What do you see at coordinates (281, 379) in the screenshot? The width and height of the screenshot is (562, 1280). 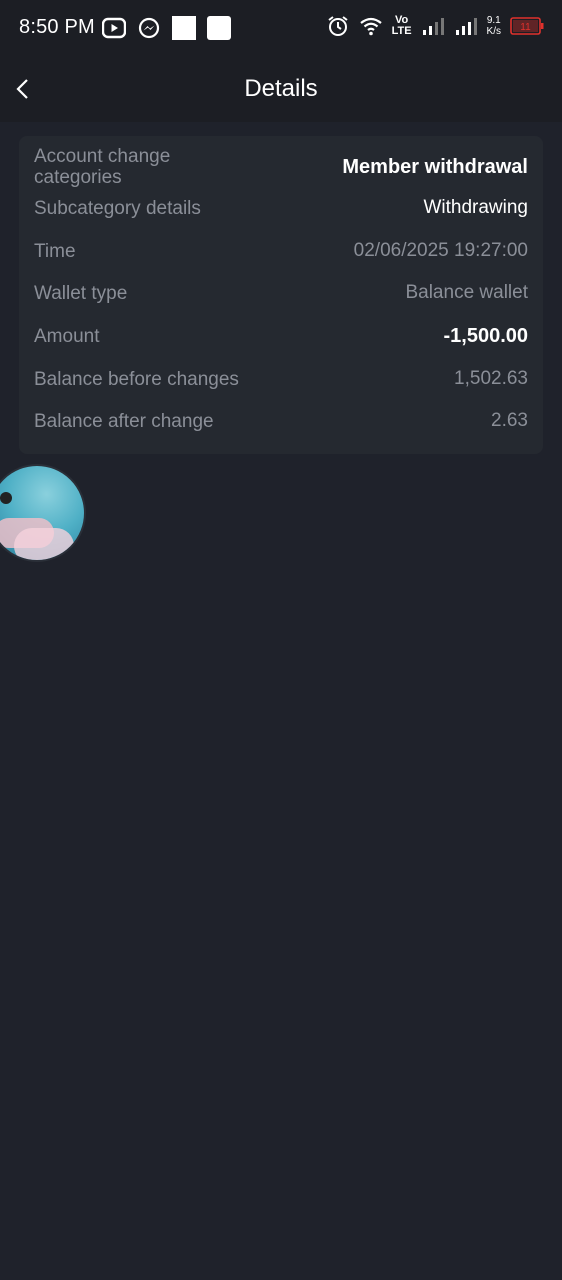 I see `detail-row-balance-before: Balance before changes 1,502.63` at bounding box center [281, 379].